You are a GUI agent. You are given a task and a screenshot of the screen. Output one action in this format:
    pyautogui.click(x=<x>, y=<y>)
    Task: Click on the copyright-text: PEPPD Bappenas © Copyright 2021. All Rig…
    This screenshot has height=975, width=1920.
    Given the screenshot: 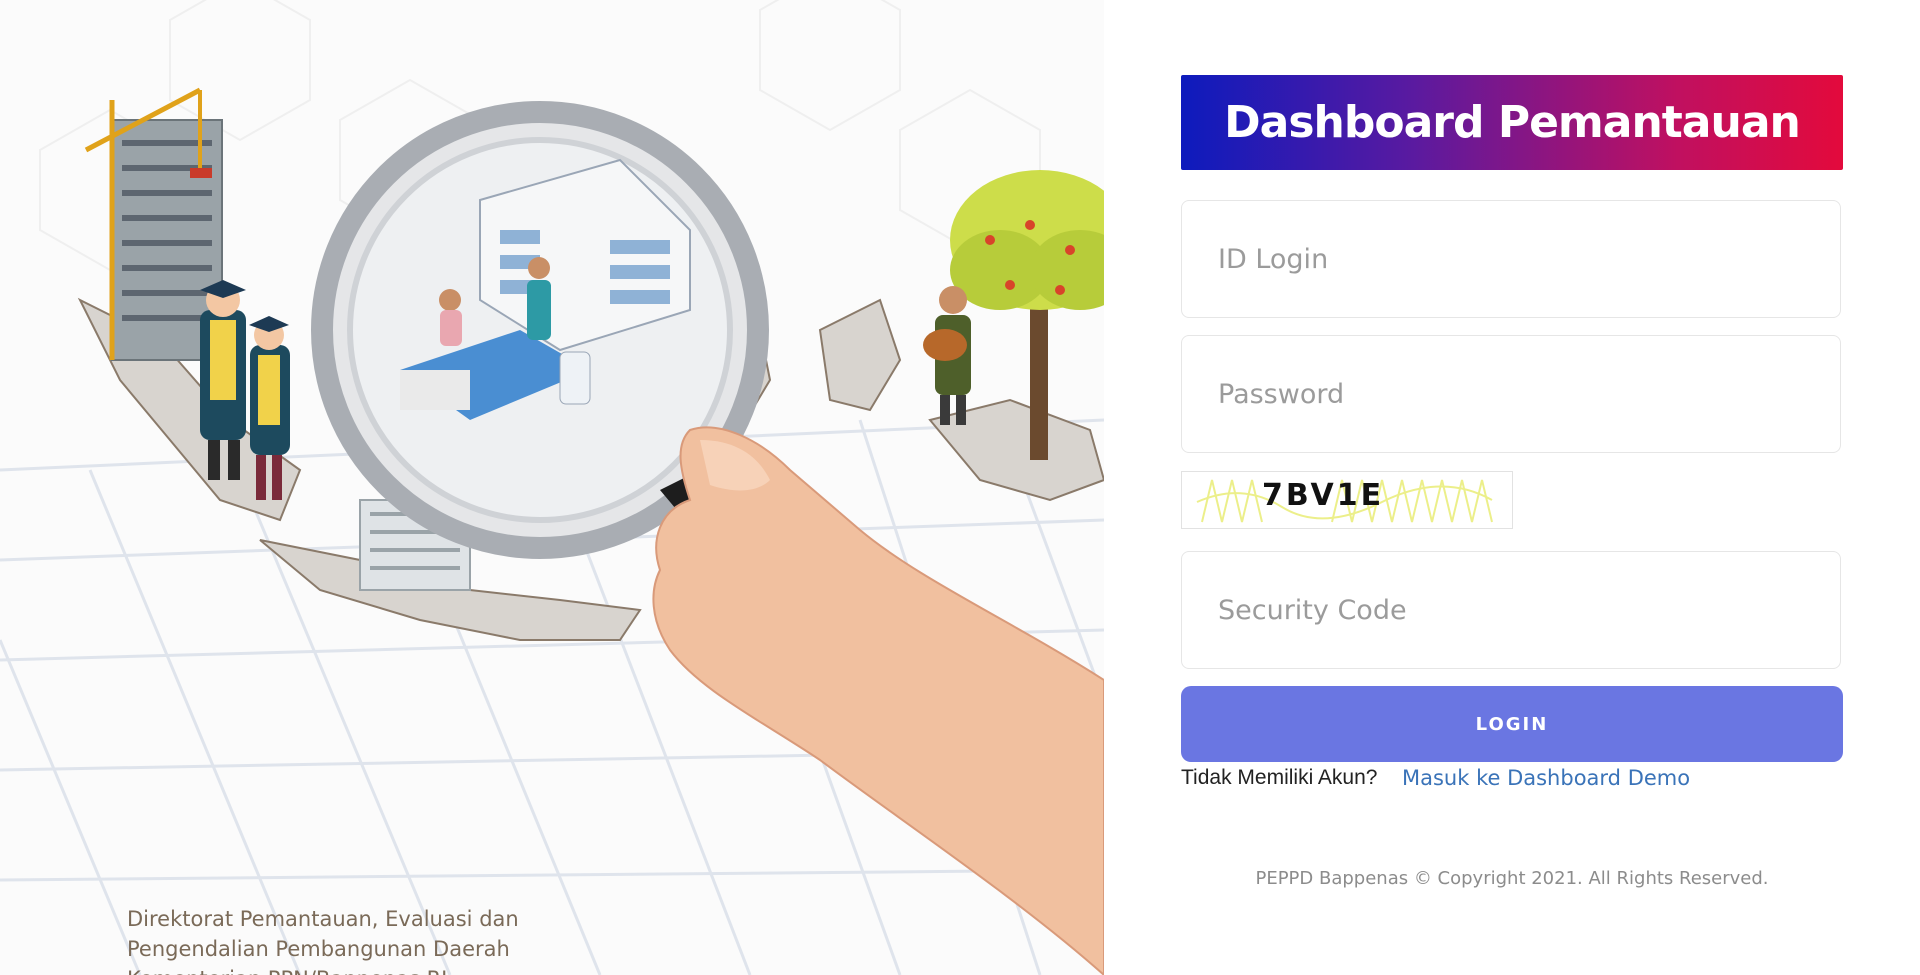 What is the action you would take?
    pyautogui.click(x=1512, y=878)
    